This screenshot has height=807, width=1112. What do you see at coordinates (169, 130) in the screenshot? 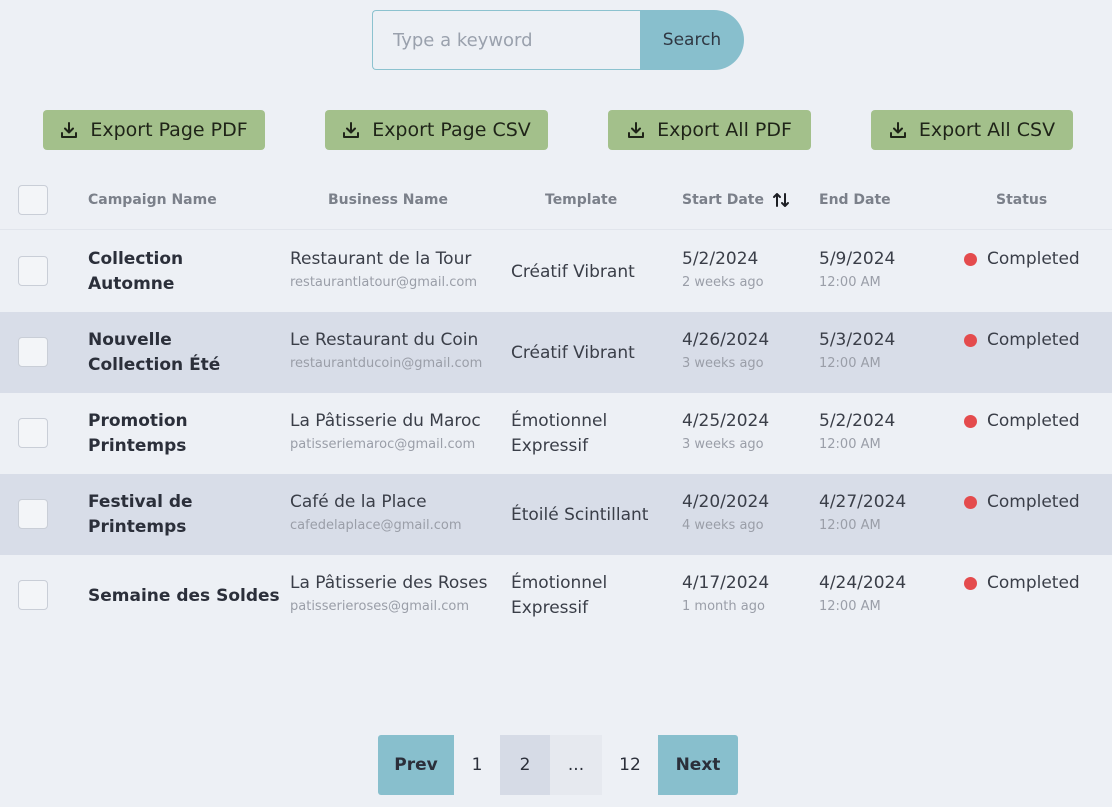
I see `export-page-pdf-label: Export Page PDF` at bounding box center [169, 130].